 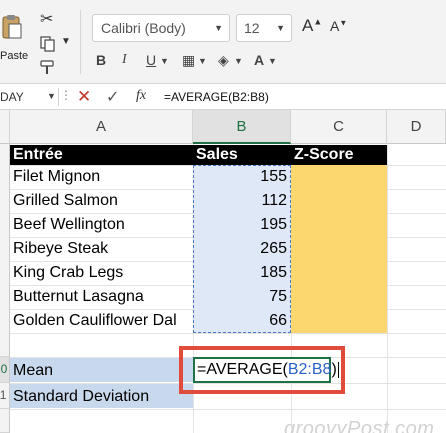 What do you see at coordinates (101, 297) in the screenshot?
I see `table-row-name: Butternut Lasagna` at bounding box center [101, 297].